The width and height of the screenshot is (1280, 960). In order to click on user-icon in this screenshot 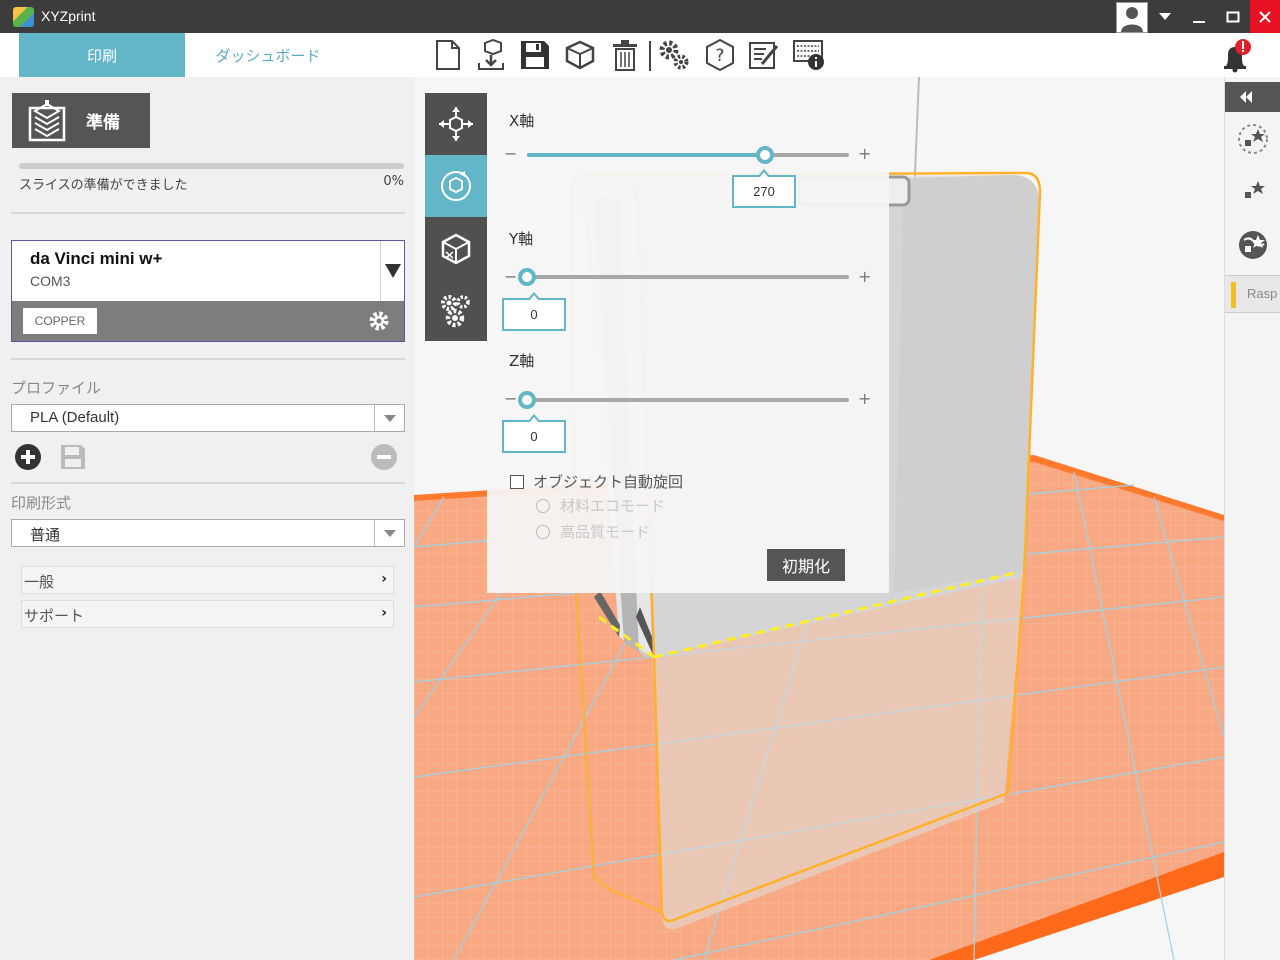, I will do `click(1132, 19)`.